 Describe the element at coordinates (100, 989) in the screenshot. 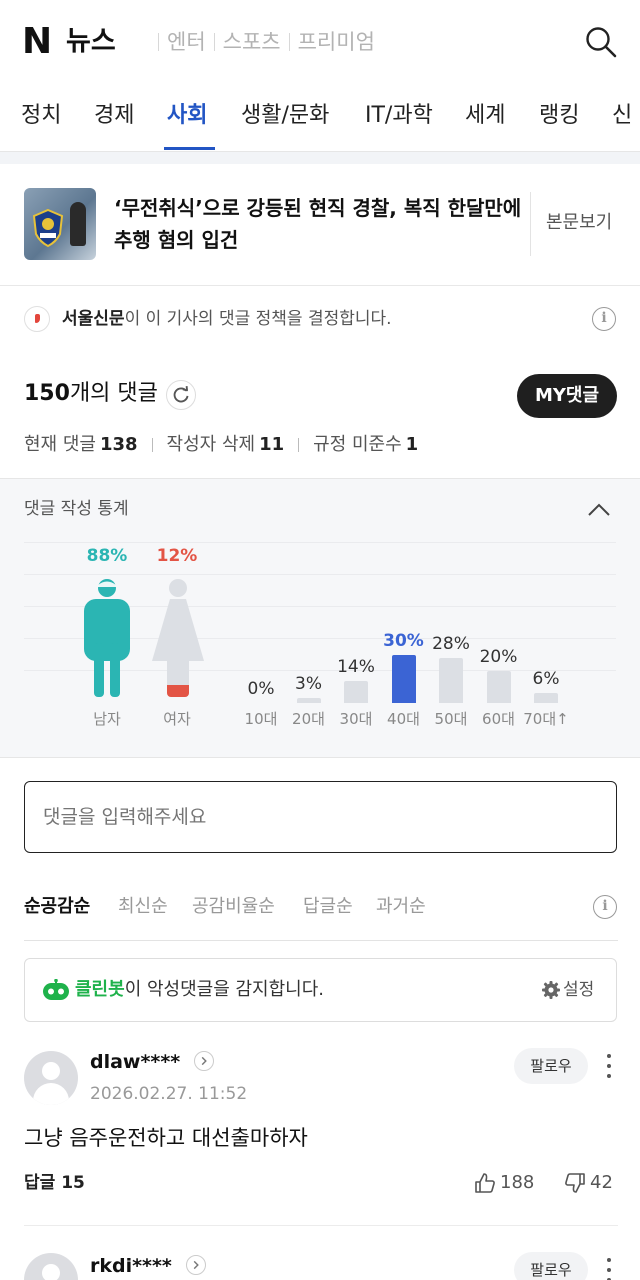

I see `cleanbot-name: 클린봇` at that location.